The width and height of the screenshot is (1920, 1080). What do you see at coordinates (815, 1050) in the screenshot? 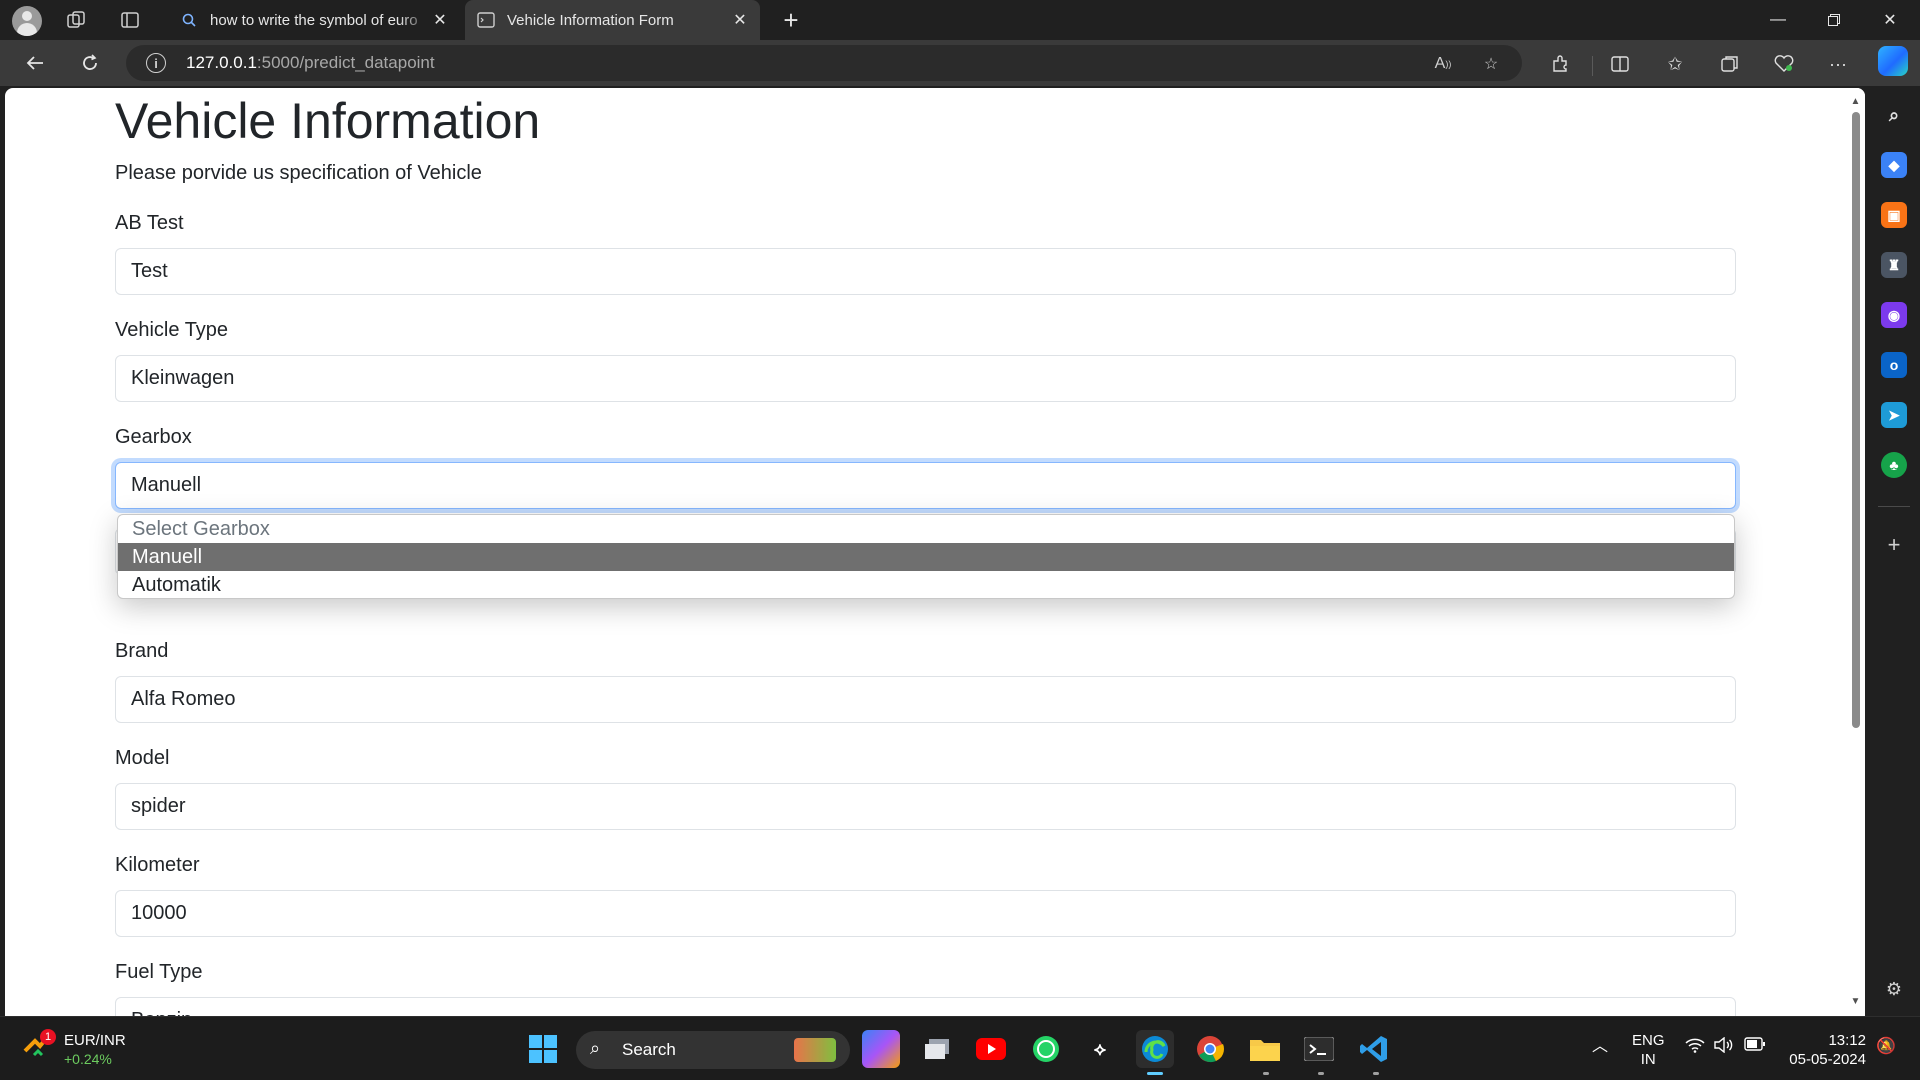
I see `search-highlight-icon` at bounding box center [815, 1050].